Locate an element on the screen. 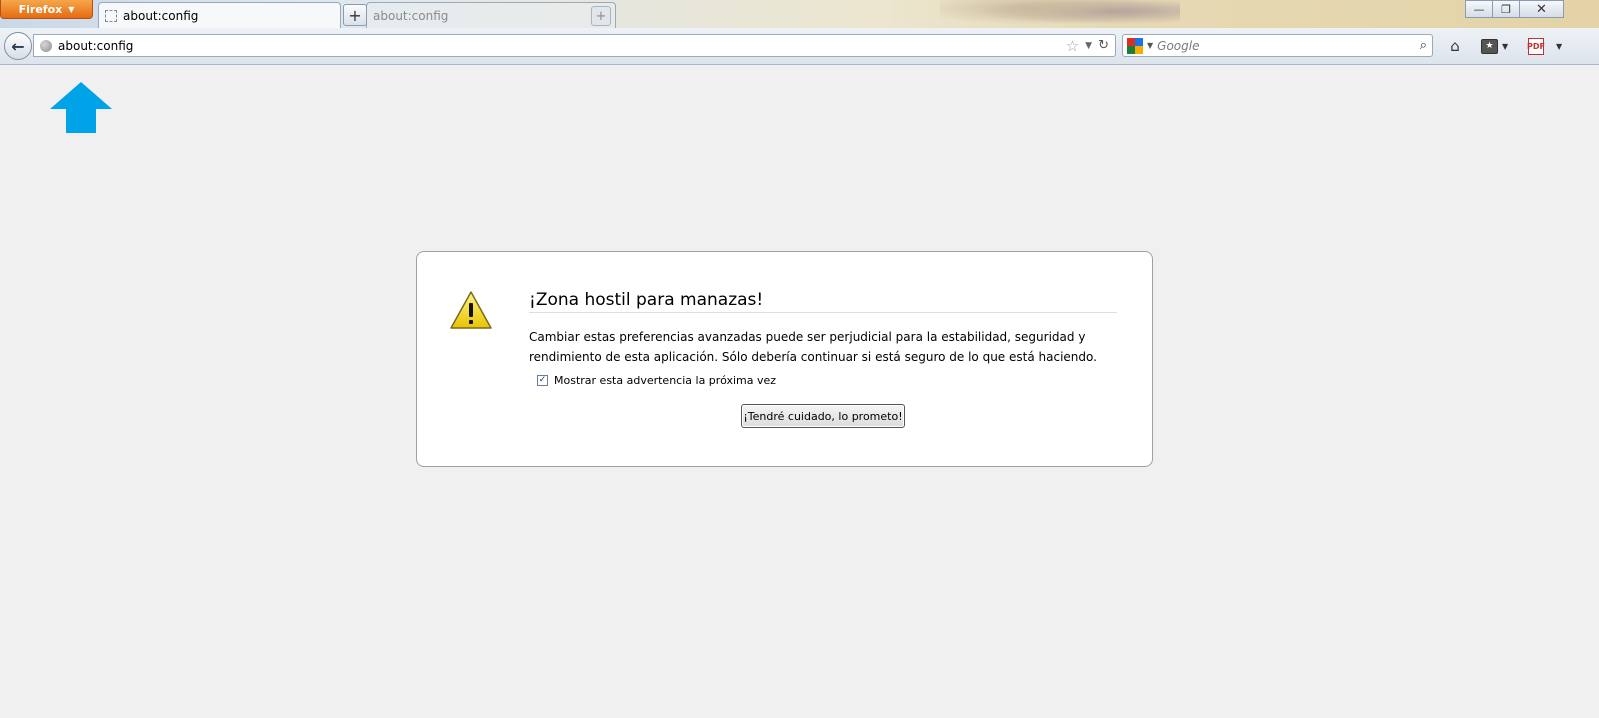 The image size is (1599, 718). firefox-menu-button: Firefox ▼ is located at coordinates (46, 9).